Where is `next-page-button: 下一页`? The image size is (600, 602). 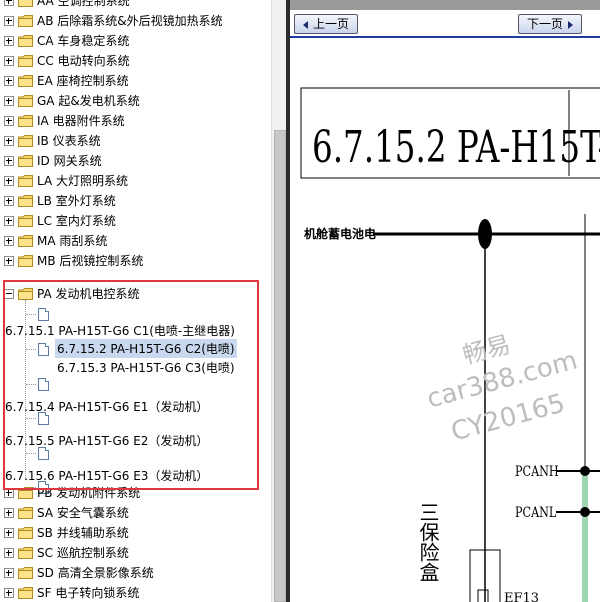
next-page-button: 下一页 is located at coordinates (550, 24).